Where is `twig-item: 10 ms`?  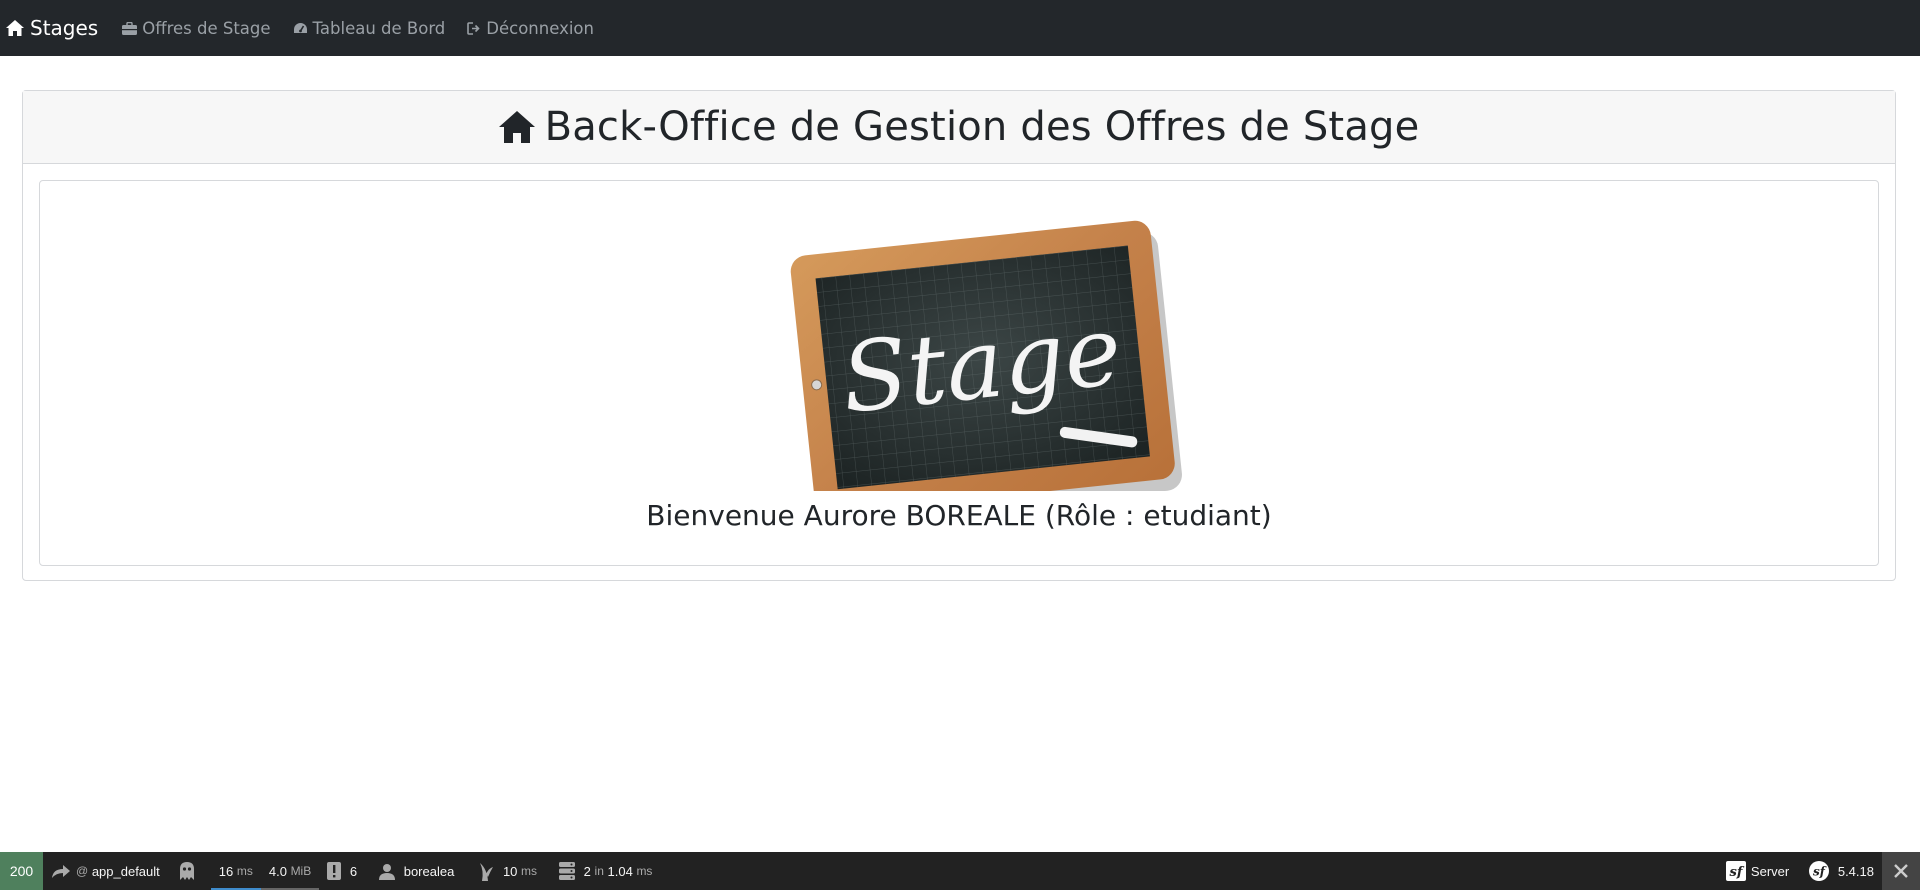
twig-item: 10 ms is located at coordinates (503, 871).